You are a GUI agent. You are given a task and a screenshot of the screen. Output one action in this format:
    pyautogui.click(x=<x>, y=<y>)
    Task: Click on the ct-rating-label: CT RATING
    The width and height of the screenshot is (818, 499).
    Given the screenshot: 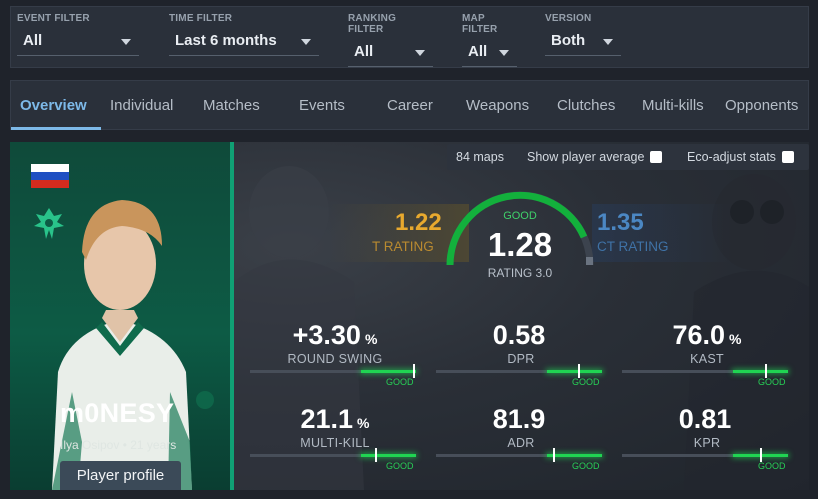 What is the action you would take?
    pyautogui.click(x=633, y=246)
    